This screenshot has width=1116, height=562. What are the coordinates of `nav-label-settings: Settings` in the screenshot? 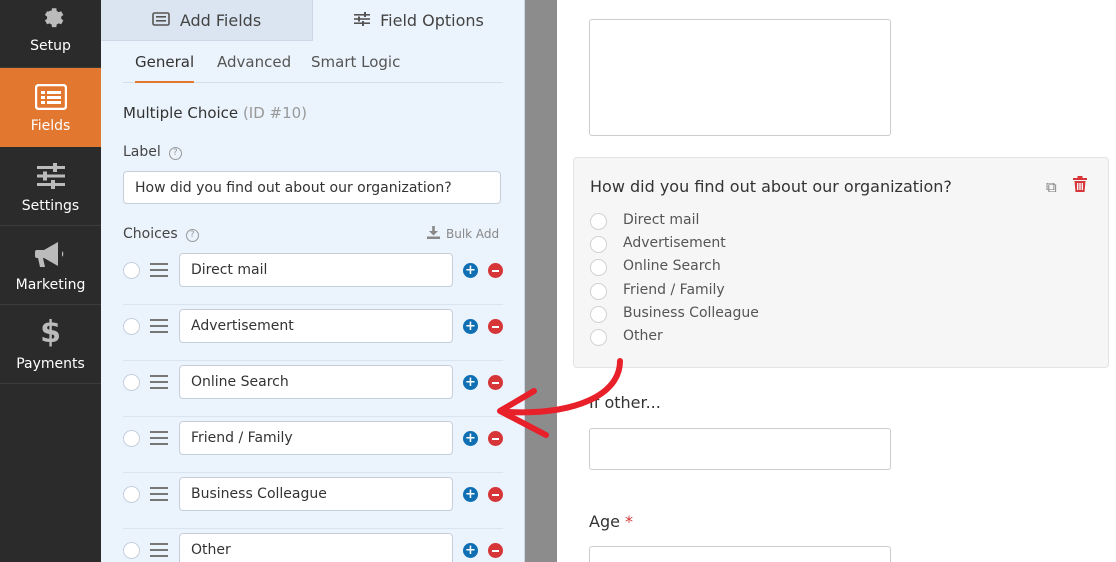 It's located at (50, 206).